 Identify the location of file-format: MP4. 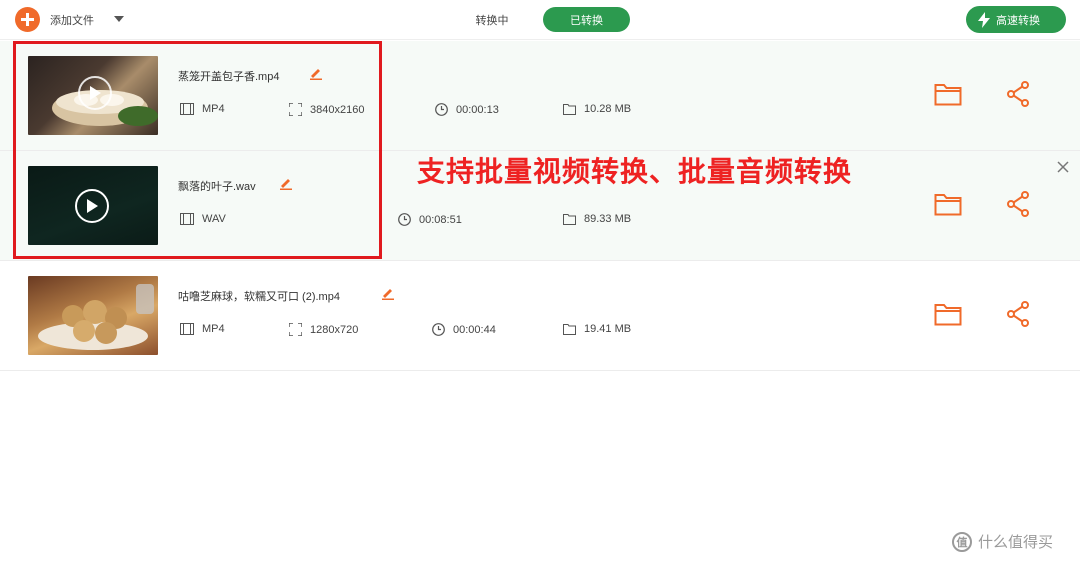
(202, 329).